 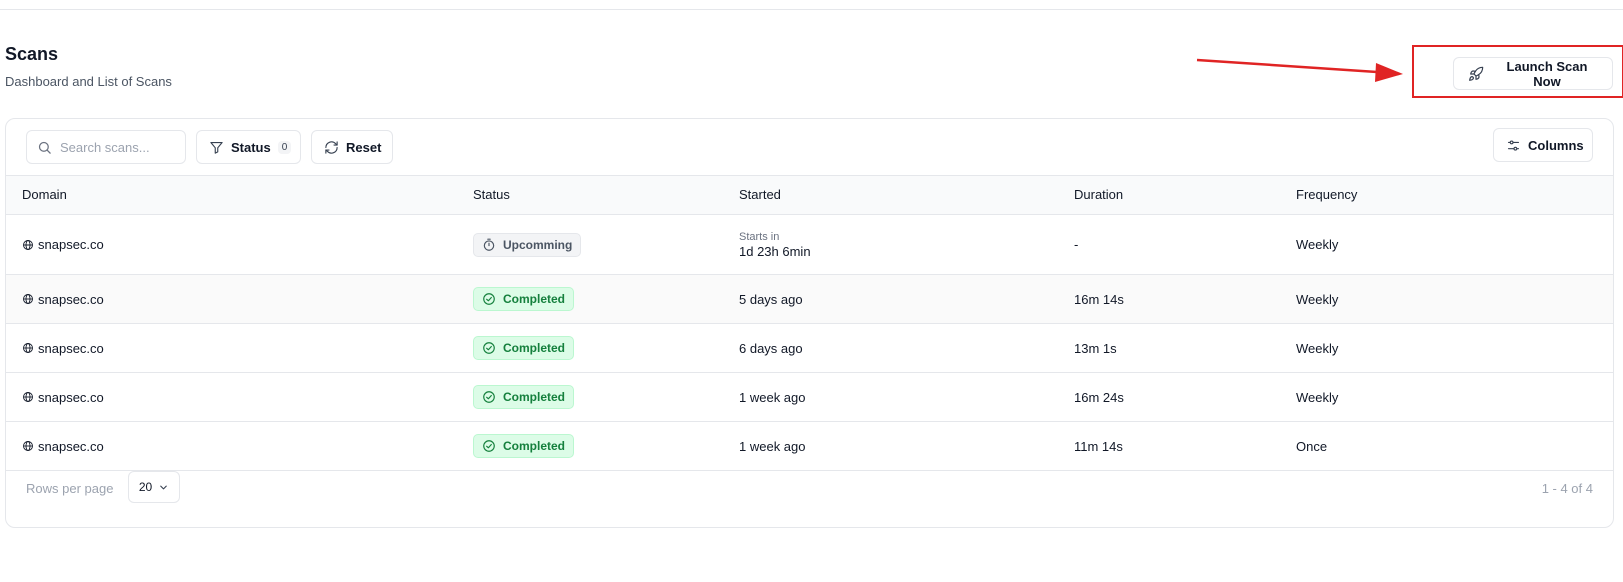 I want to click on chevron-down-icon, so click(x=163, y=487).